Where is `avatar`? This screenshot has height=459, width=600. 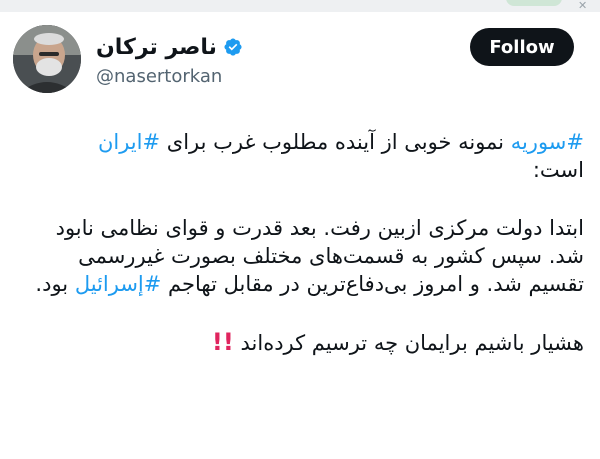
avatar is located at coordinates (47, 59).